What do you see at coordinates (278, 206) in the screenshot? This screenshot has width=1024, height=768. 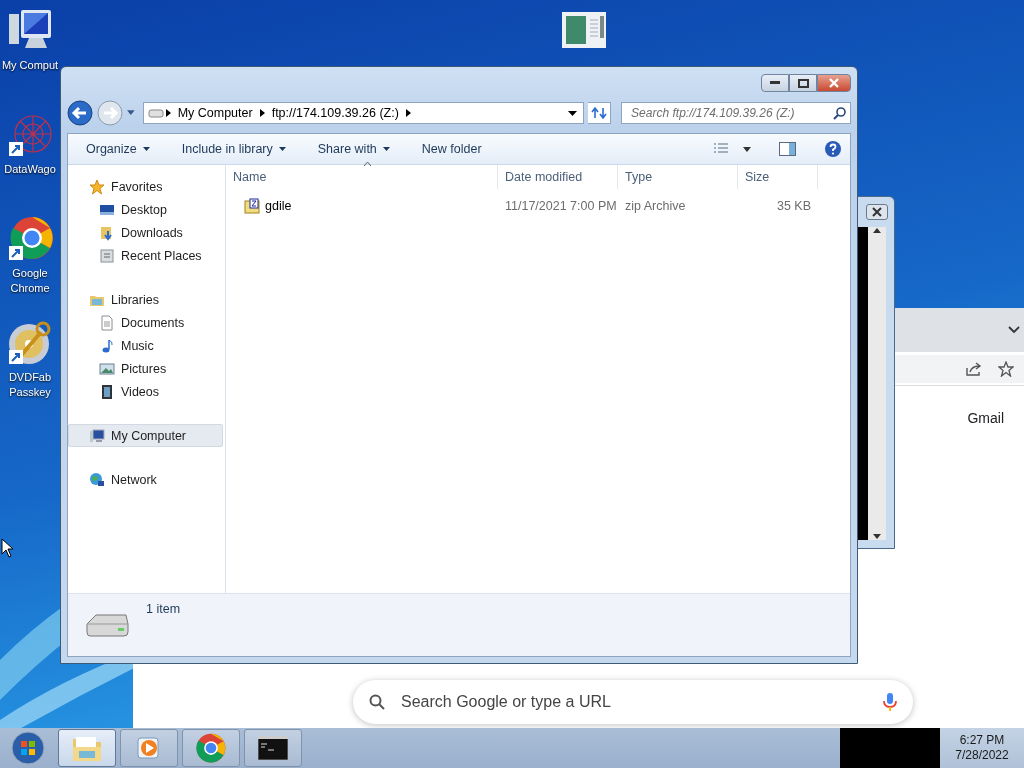 I see `file-name: gdile` at bounding box center [278, 206].